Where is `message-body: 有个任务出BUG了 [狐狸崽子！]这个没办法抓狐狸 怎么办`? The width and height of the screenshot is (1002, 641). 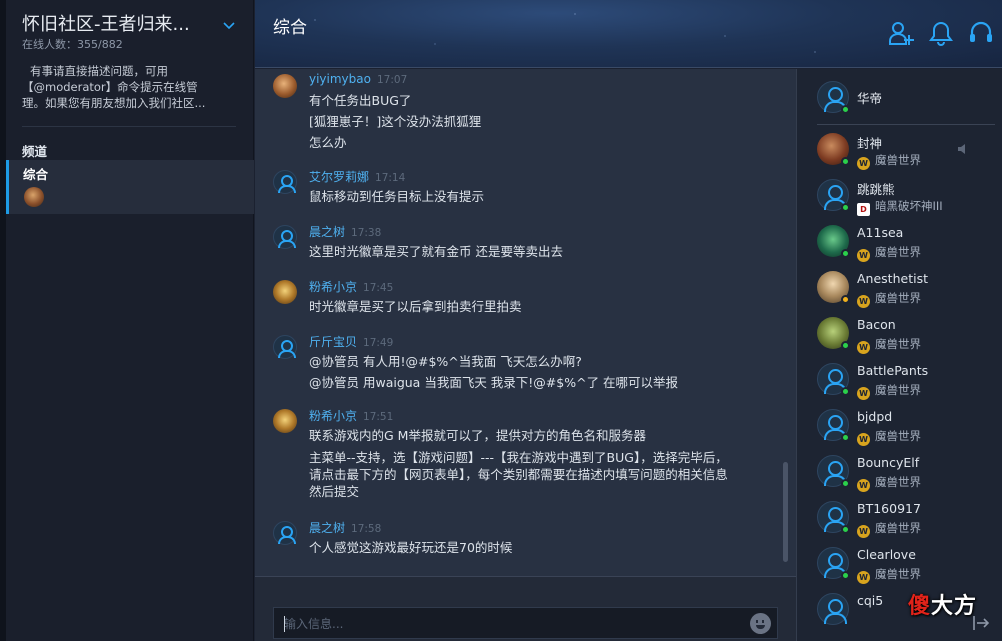 message-body: 有个任务出BUG了 [狐狸崽子！]这个没办法抓狐狸 怎么办 is located at coordinates (539, 121).